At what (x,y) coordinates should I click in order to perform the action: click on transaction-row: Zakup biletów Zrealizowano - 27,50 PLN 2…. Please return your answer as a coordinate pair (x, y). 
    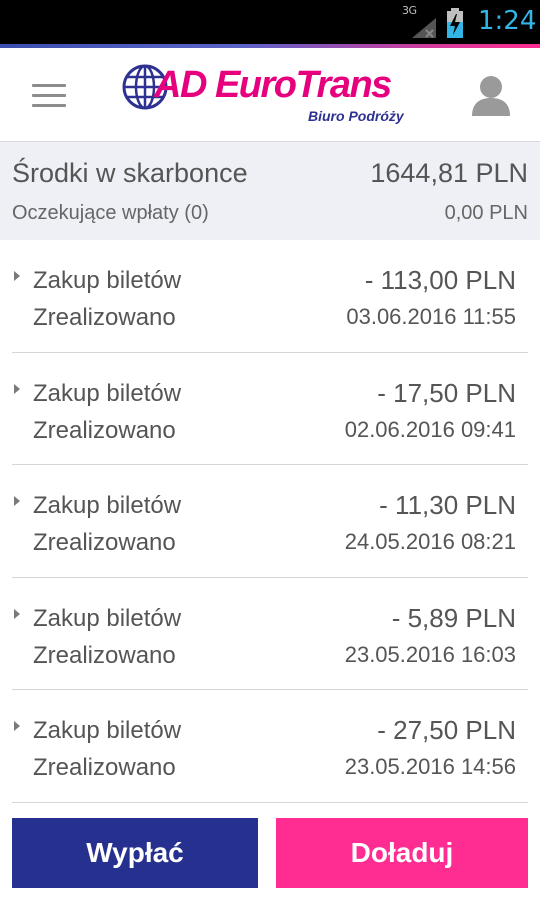
    Looking at the image, I should click on (270, 746).